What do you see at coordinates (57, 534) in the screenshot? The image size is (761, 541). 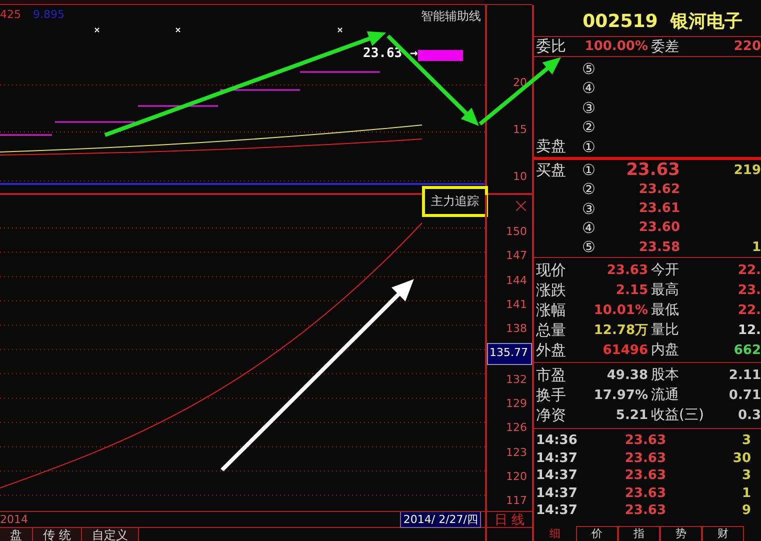 I see `sheet-tab: 传 统` at bounding box center [57, 534].